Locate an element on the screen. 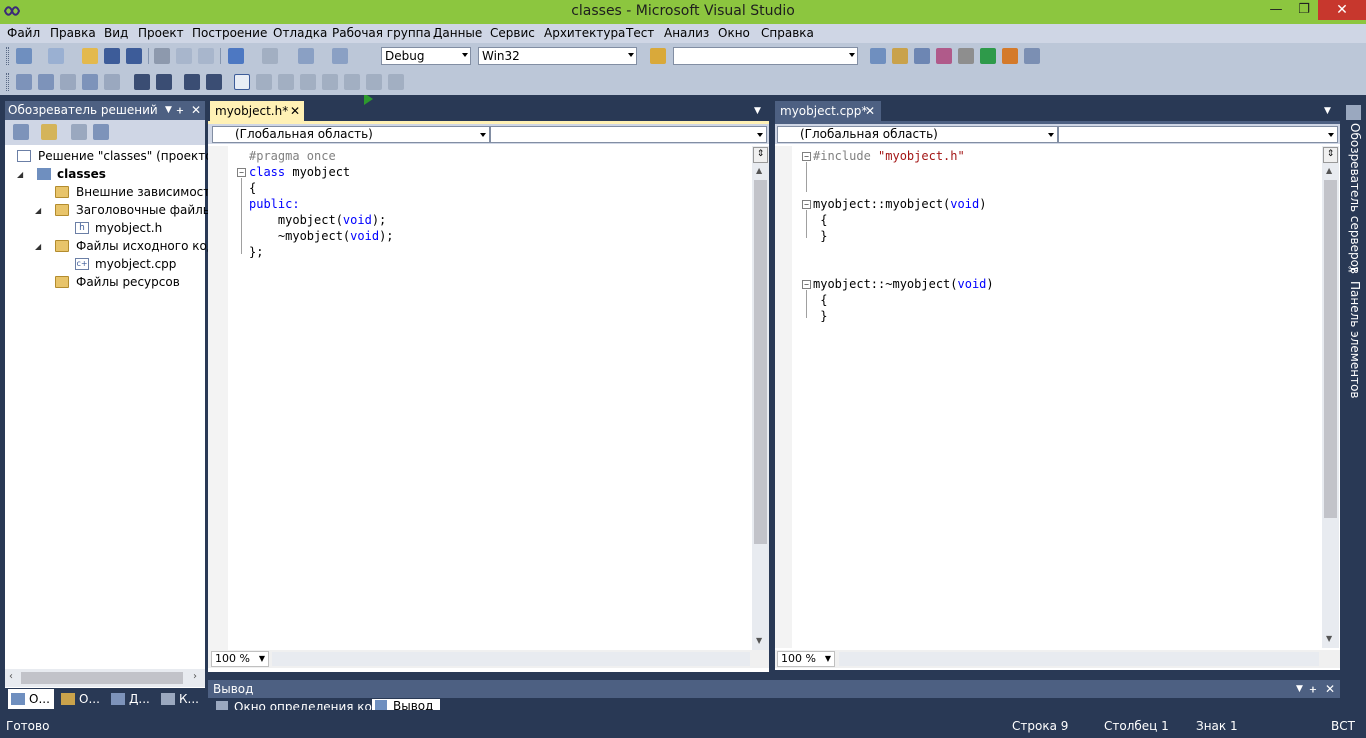 This screenshot has height=738, width=1366. toolbox-icon is located at coordinates (944, 56).